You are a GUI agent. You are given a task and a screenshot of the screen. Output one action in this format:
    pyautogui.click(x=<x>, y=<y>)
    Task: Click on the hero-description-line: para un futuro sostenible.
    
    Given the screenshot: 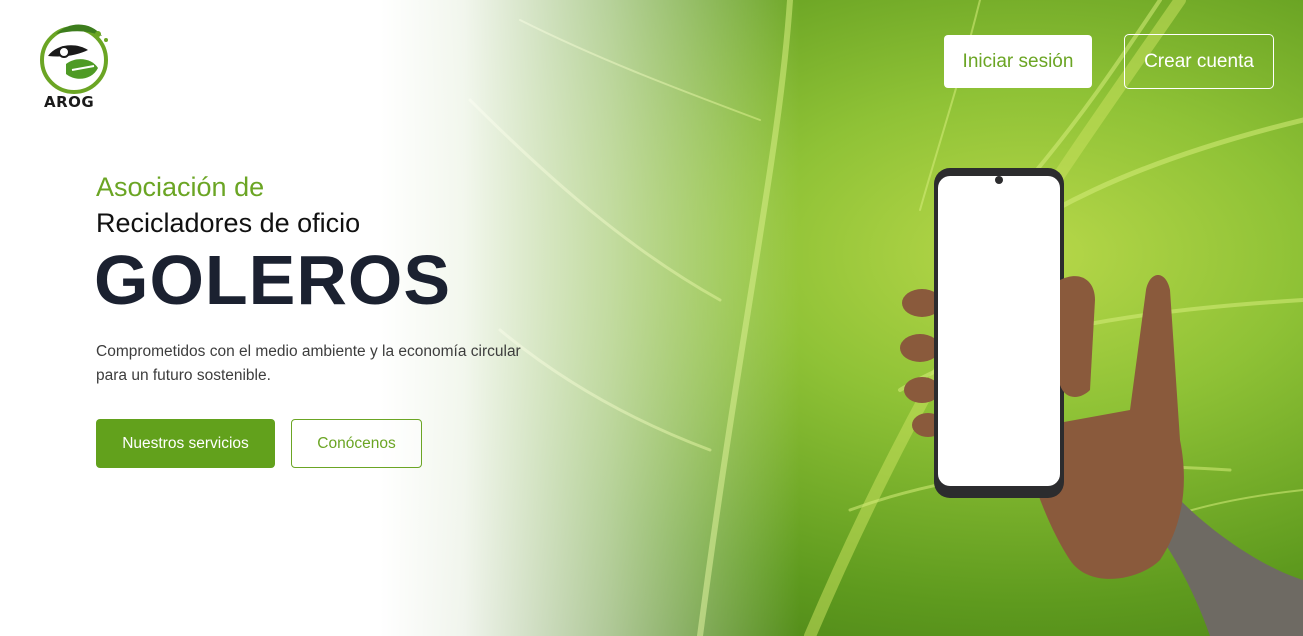 What is the action you would take?
    pyautogui.click(x=183, y=375)
    